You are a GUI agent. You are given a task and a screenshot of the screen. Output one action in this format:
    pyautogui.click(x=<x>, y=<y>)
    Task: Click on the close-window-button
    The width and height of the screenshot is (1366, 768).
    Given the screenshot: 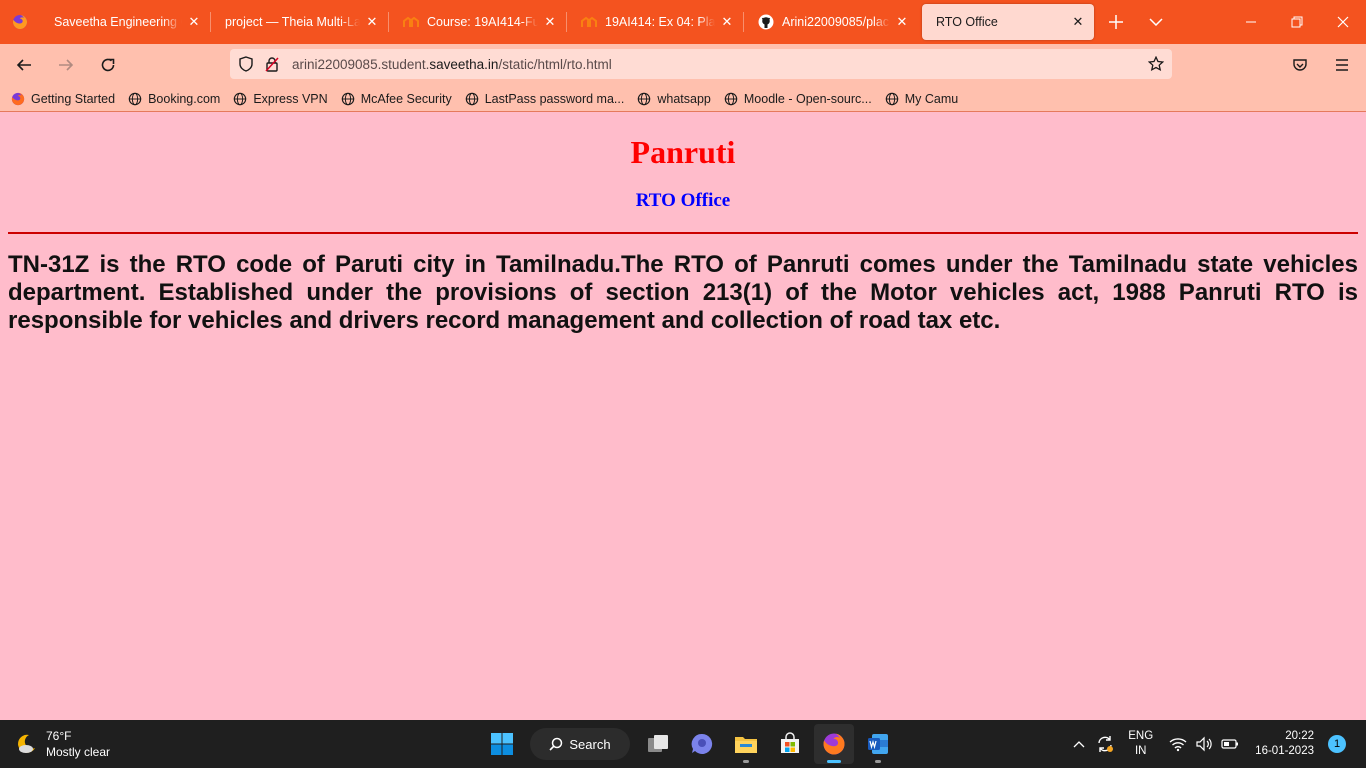 What is the action you would take?
    pyautogui.click(x=1343, y=22)
    